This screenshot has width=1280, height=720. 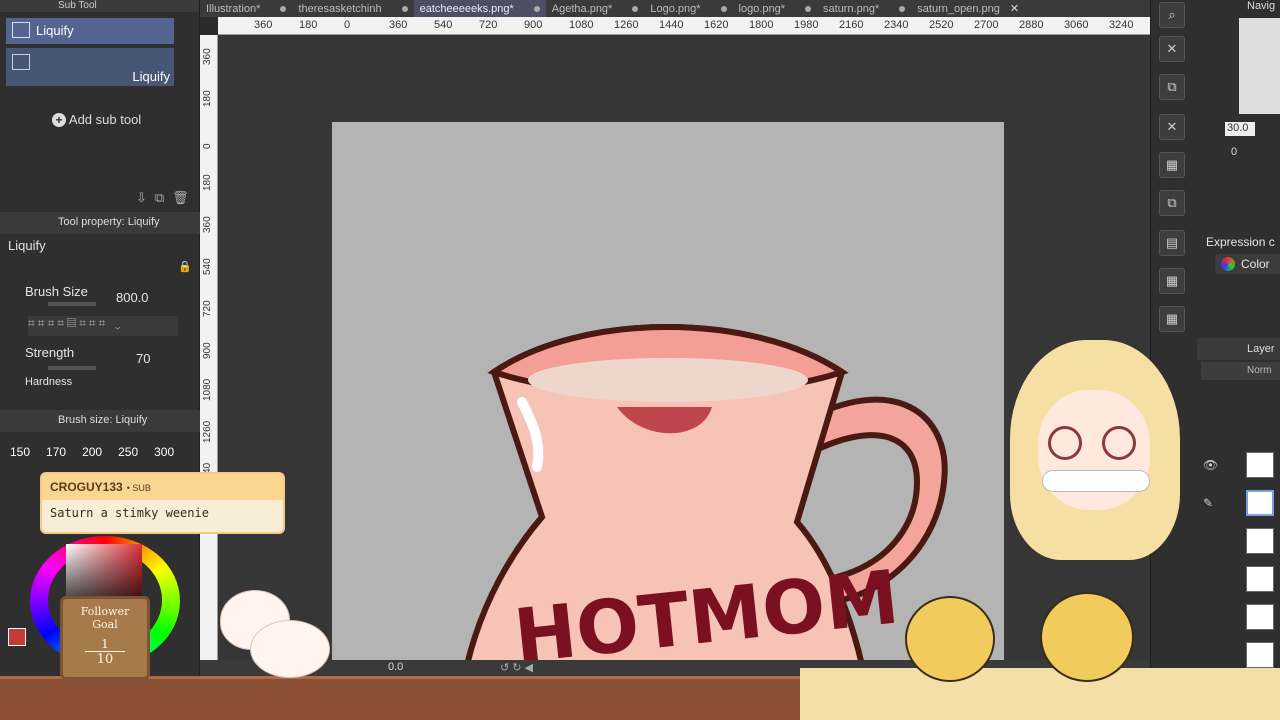 I want to click on tab-agetha: Agetha.png*, so click(x=595, y=8).